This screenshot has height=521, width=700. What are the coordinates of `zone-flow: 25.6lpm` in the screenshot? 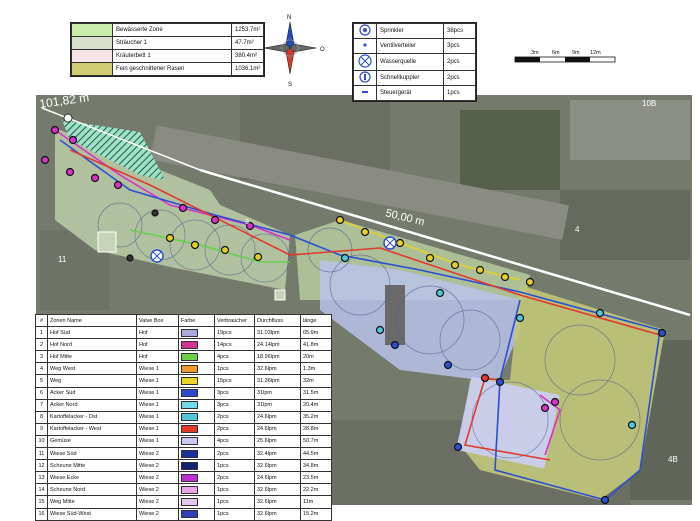 It's located at (277, 441).